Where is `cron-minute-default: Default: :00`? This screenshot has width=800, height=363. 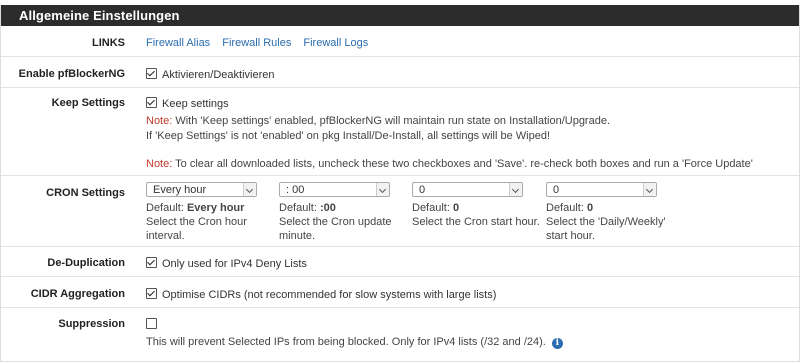 cron-minute-default: Default: :00 is located at coordinates (307, 208).